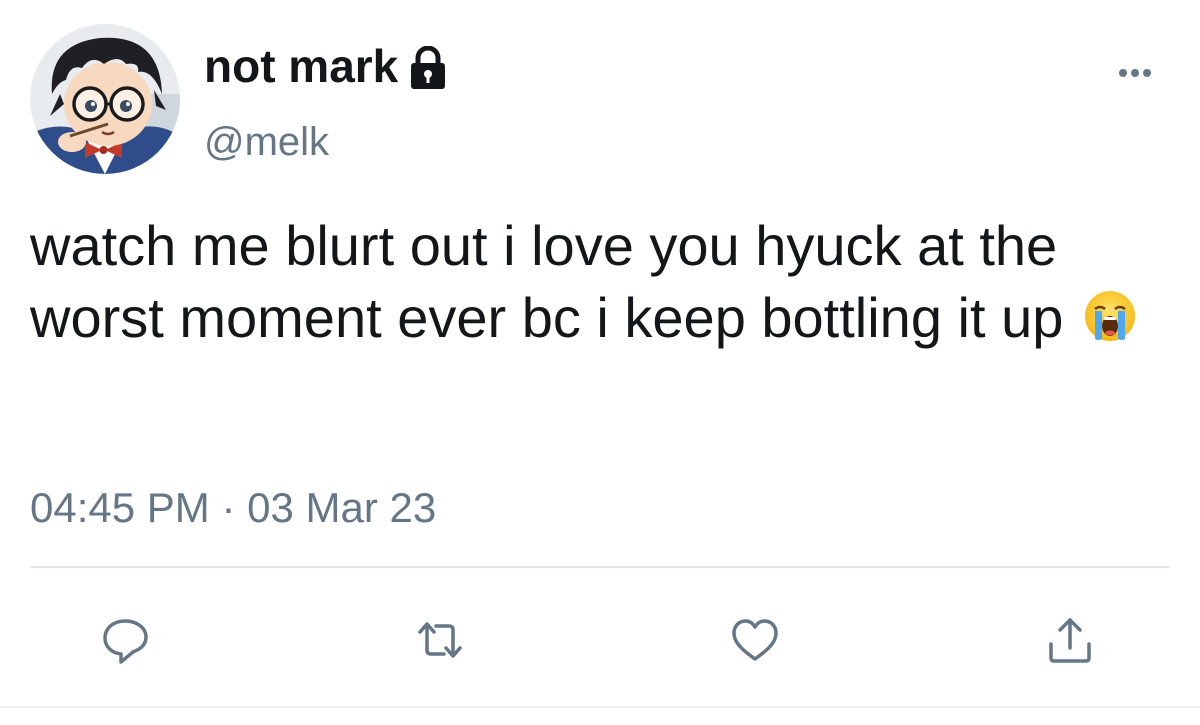 The image size is (1200, 725). What do you see at coordinates (342, 507) in the screenshot?
I see `tweet-date: 03 Mar 23` at bounding box center [342, 507].